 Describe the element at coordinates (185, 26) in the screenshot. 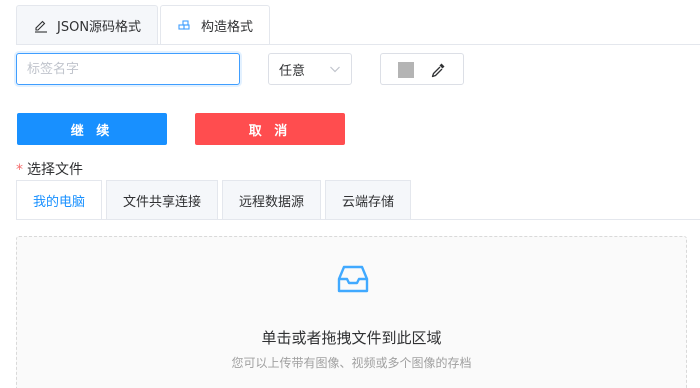

I see `blocks-icon` at that location.